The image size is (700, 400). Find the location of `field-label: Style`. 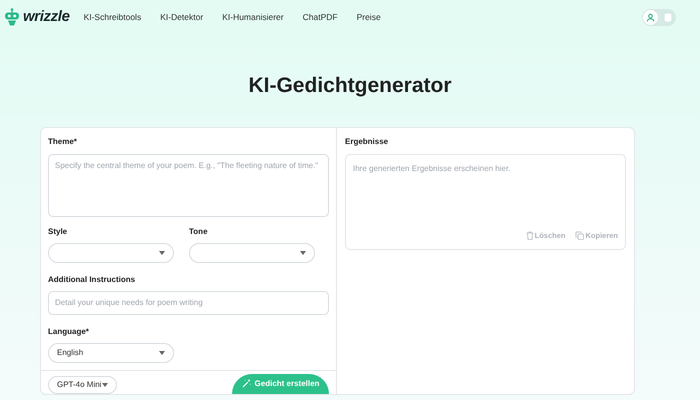

field-label: Style is located at coordinates (58, 232).